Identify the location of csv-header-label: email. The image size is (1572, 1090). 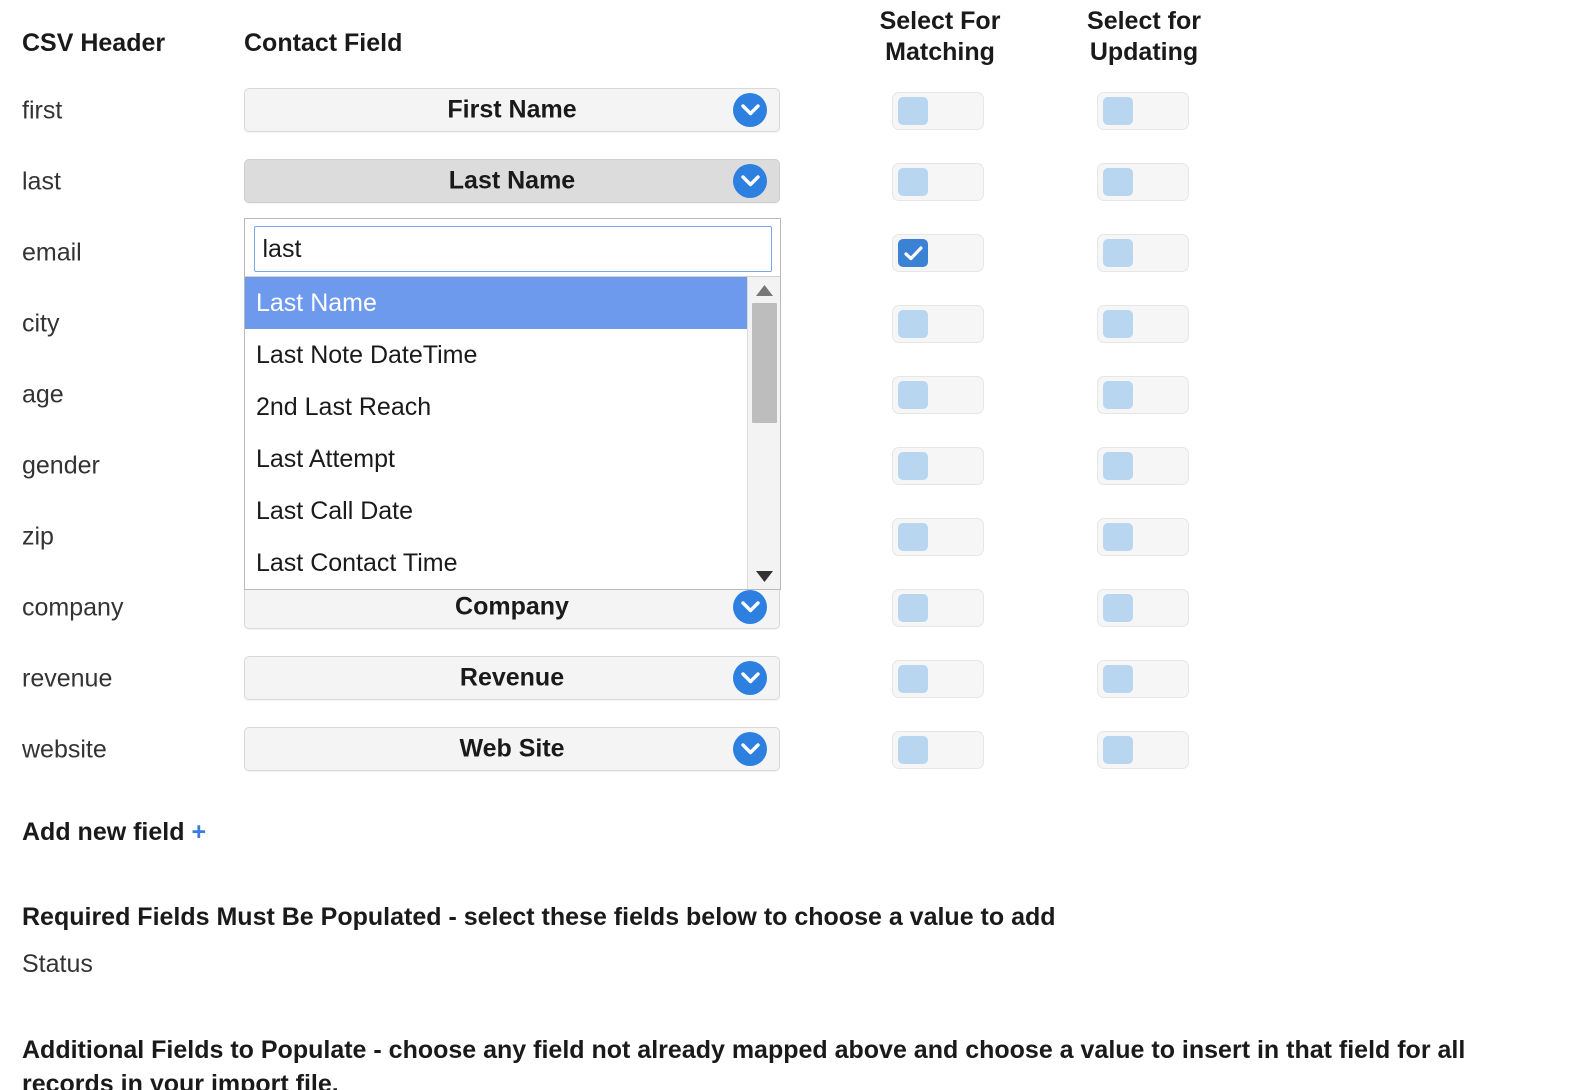
(52, 252).